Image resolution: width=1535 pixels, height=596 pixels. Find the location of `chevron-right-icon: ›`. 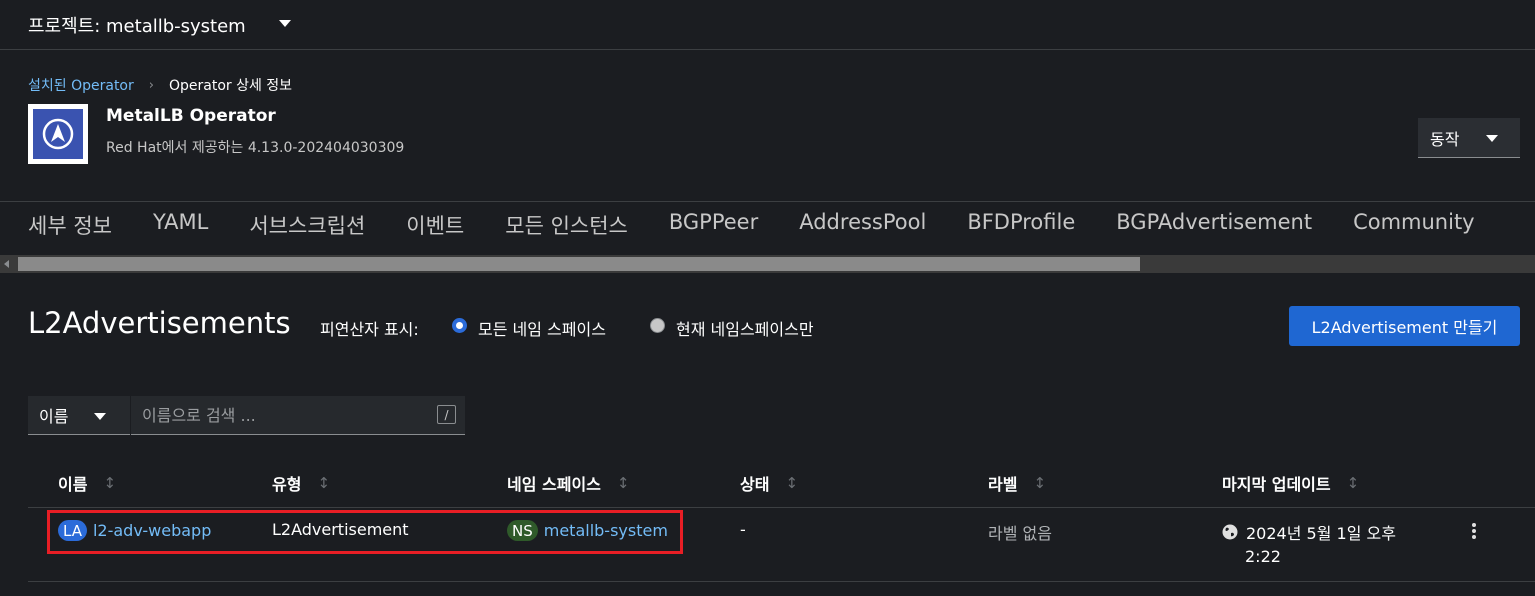

chevron-right-icon: › is located at coordinates (151, 85).